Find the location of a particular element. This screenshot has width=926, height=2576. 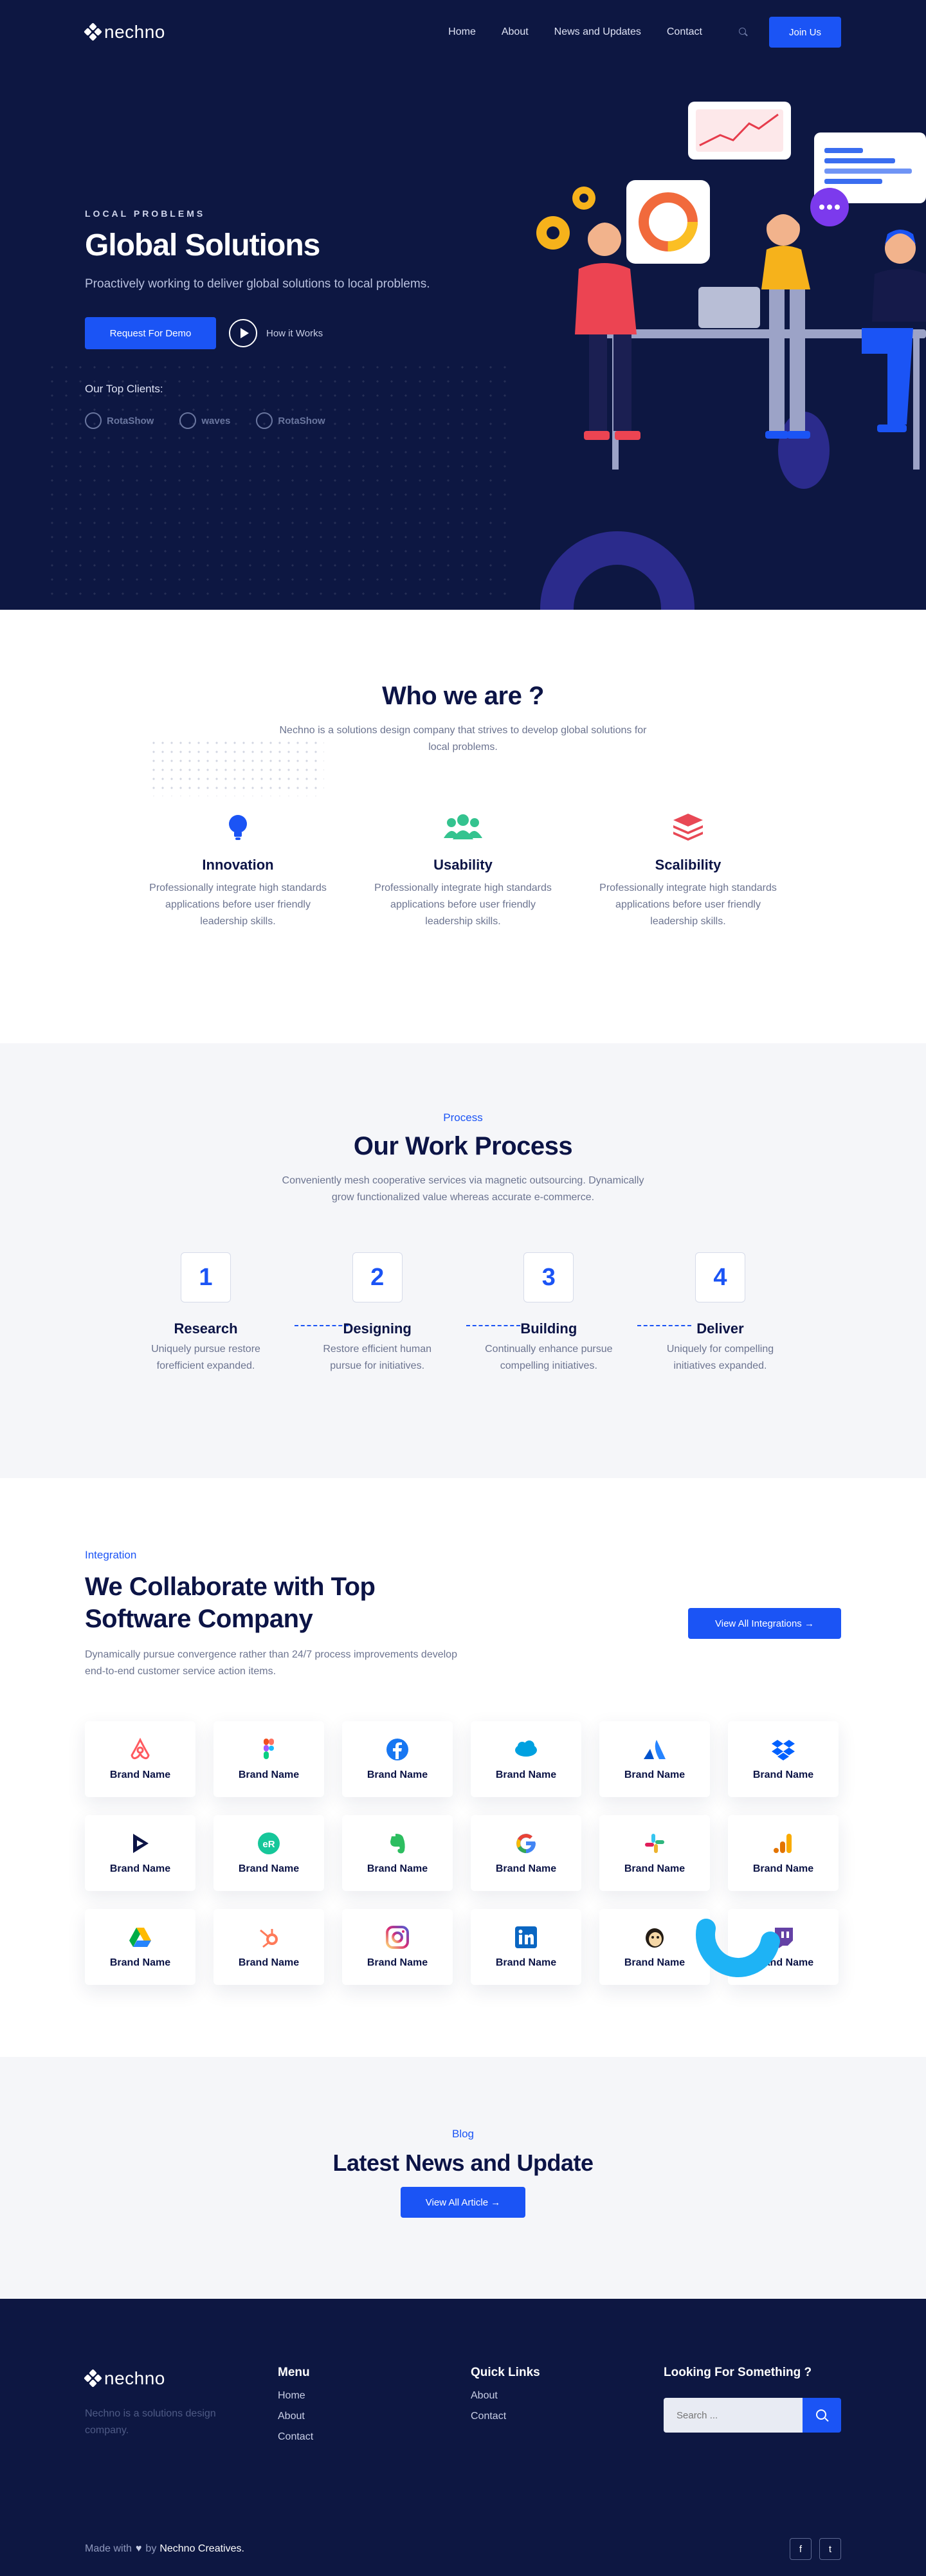

integration-tag: Integration is located at coordinates (111, 1555).